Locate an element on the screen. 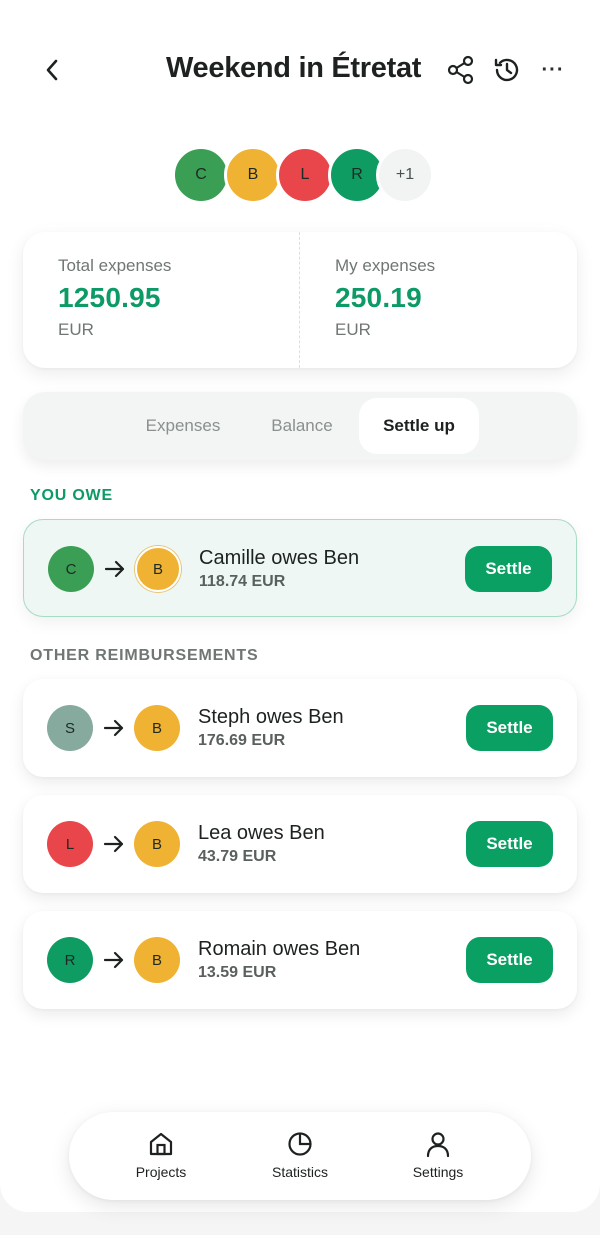 The height and width of the screenshot is (1235, 600). total-expenses-label: Total expenses is located at coordinates (115, 265).